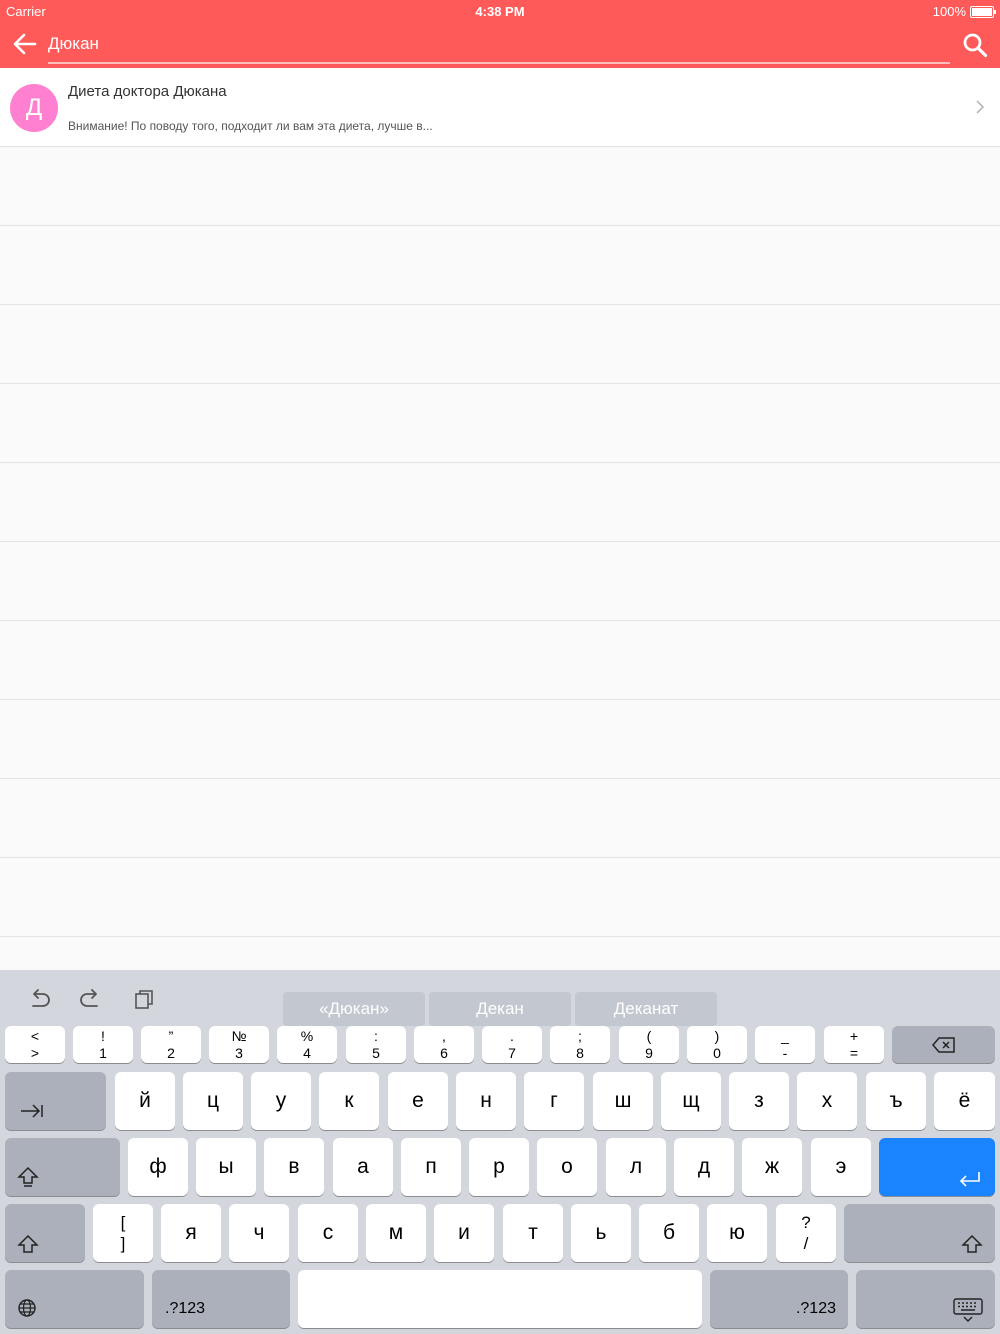 This screenshot has height=1334, width=1000. I want to click on key-7: .7, so click(512, 1044).